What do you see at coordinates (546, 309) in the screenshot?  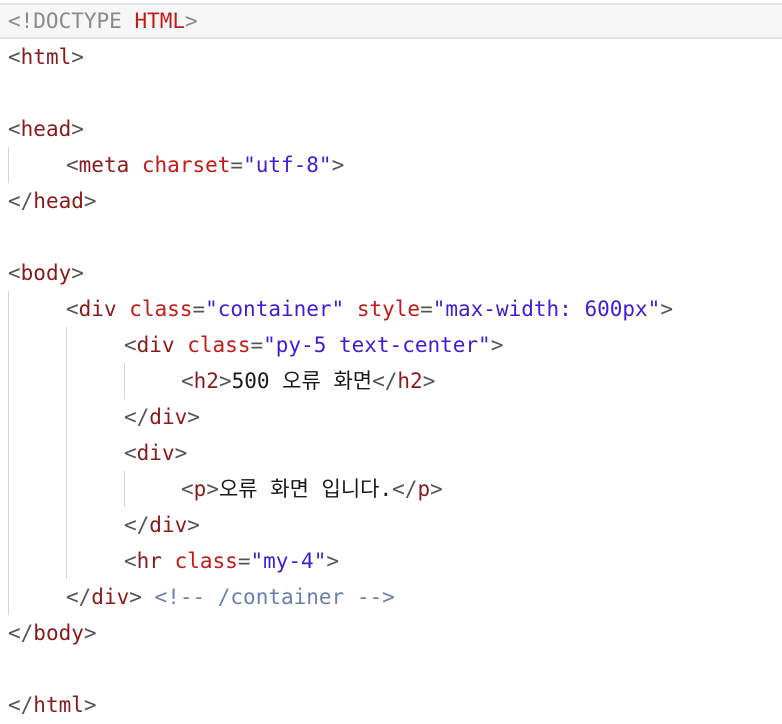 I see `container-style-value: "max-width: 600px"` at bounding box center [546, 309].